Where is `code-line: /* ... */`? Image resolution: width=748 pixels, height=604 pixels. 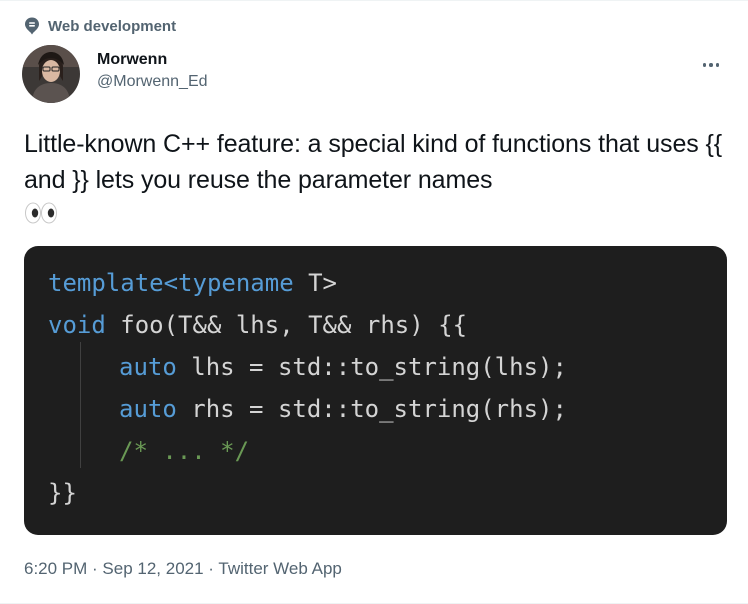 code-line: /* ... */ is located at coordinates (375, 451).